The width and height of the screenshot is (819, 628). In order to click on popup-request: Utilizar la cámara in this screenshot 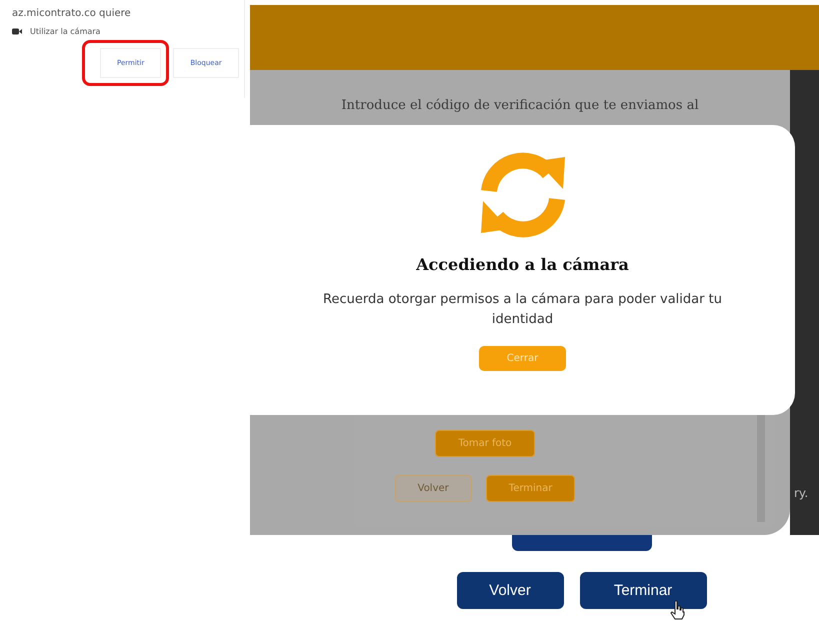, I will do `click(65, 31)`.